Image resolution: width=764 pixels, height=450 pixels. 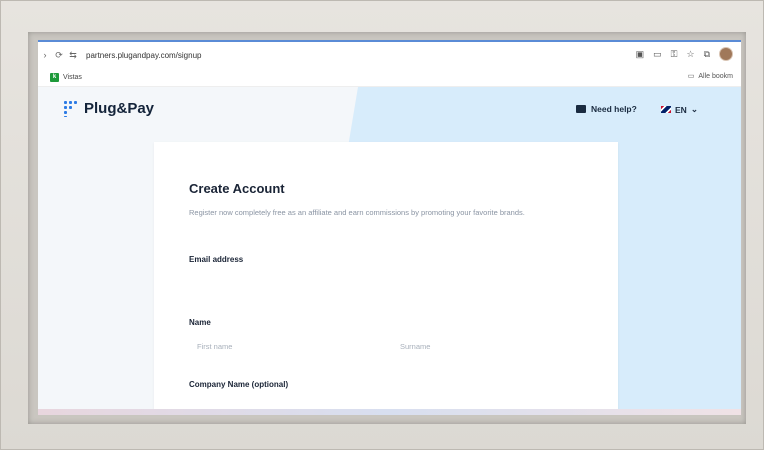 I want to click on bookmarks-bar: k Vistas ▭ Alle bookm, so click(x=389, y=77).